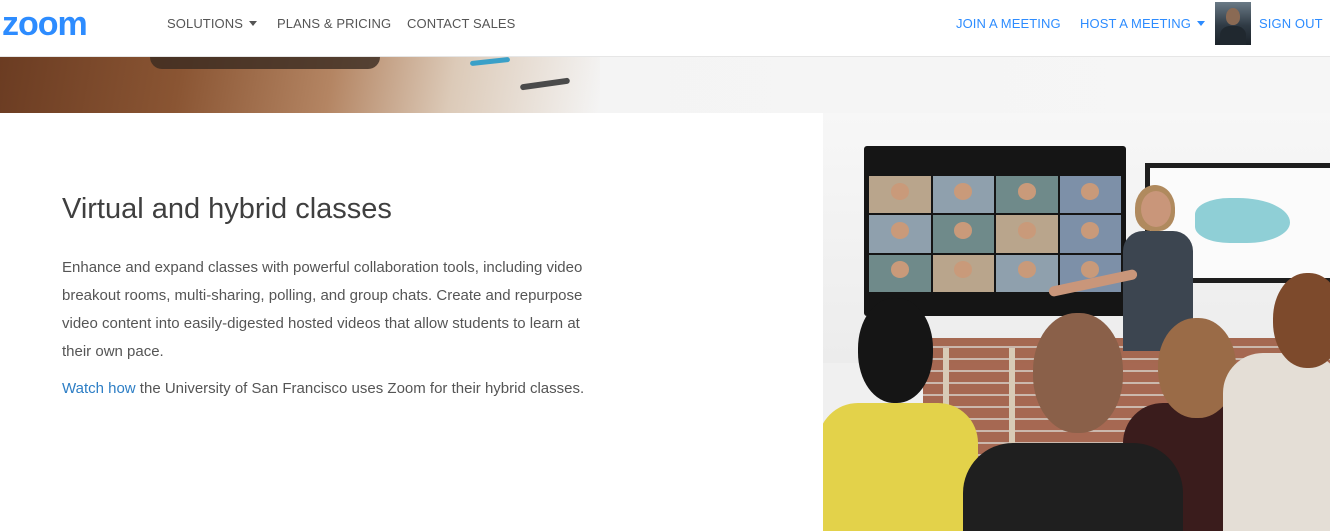 Image resolution: width=1330 pixels, height=531 pixels. Describe the element at coordinates (1008, 24) in the screenshot. I see `join-meeting-link: JOIN A MEETING` at that location.